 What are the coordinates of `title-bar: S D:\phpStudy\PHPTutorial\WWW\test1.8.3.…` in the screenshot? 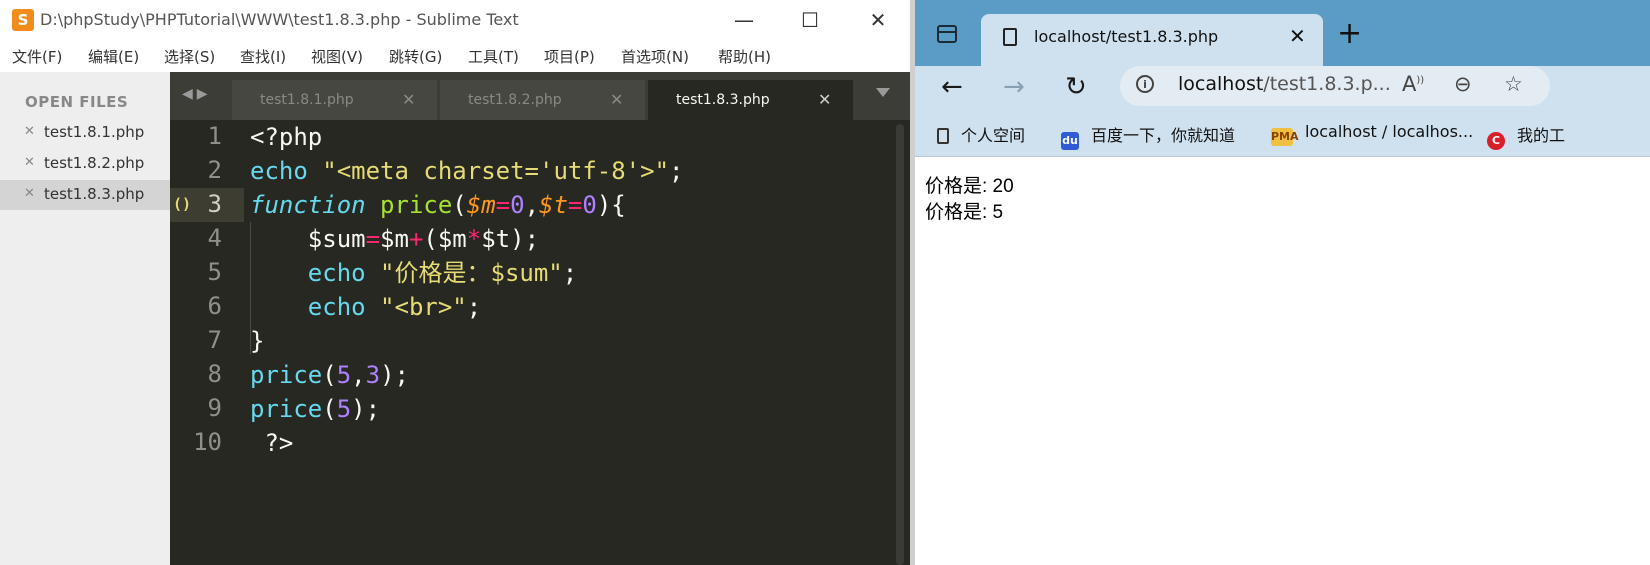 It's located at (455, 20).